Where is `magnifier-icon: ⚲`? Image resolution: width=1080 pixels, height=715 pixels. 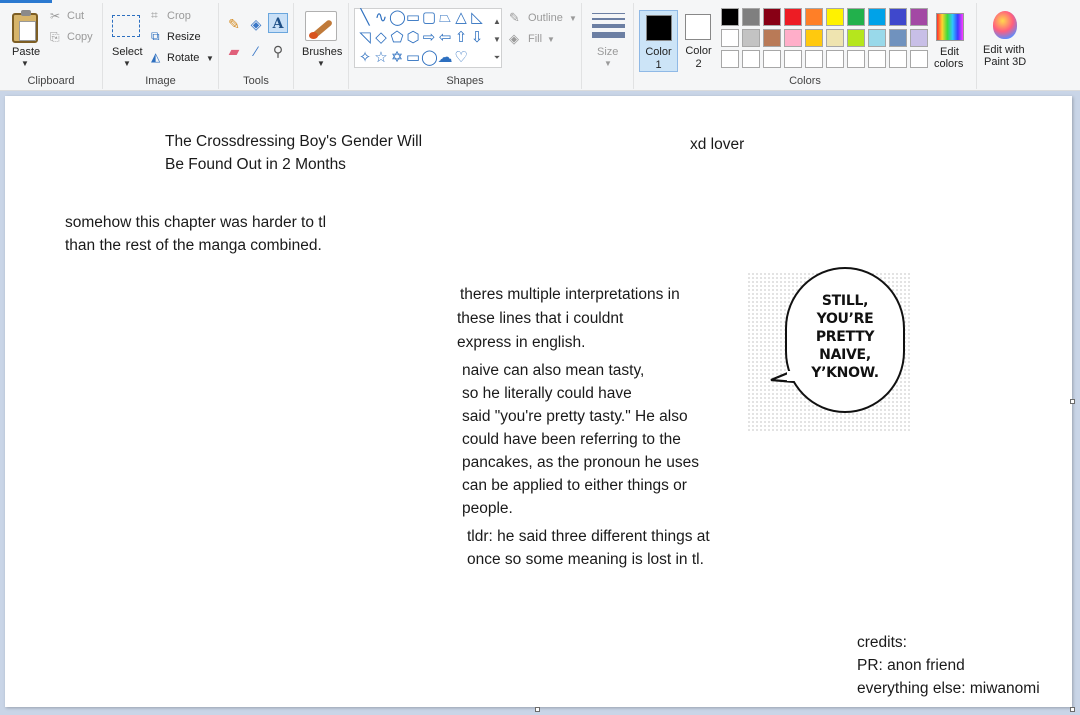 magnifier-icon: ⚲ is located at coordinates (278, 51).